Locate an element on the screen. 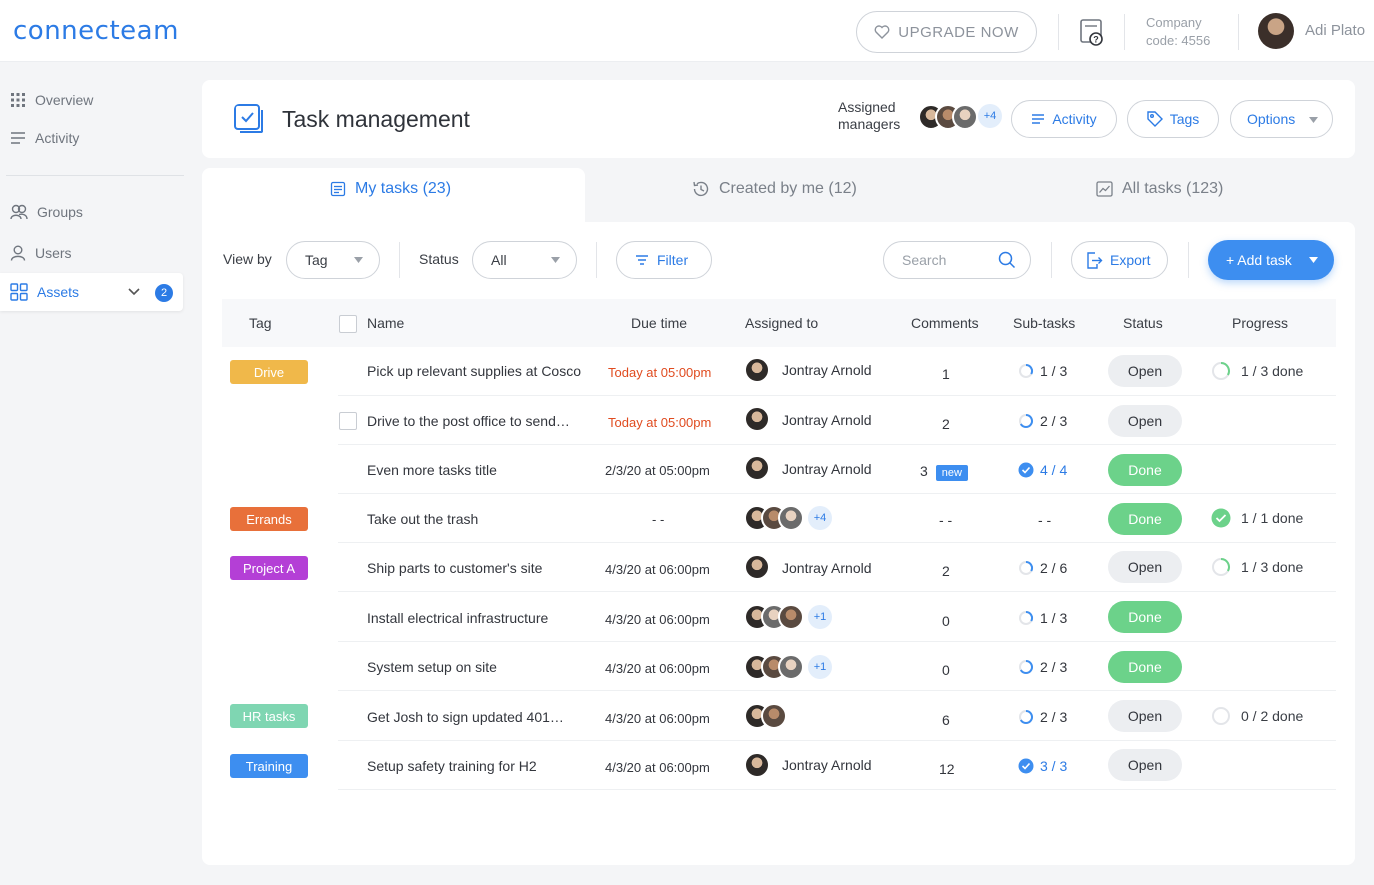 The width and height of the screenshot is (1374, 885). table-row is located at coordinates (837, 518).